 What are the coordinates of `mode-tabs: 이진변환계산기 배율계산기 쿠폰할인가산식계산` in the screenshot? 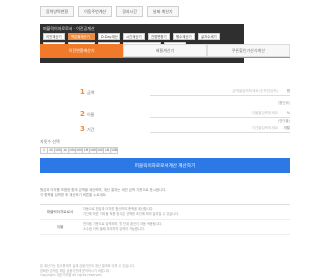 It's located at (165, 50).